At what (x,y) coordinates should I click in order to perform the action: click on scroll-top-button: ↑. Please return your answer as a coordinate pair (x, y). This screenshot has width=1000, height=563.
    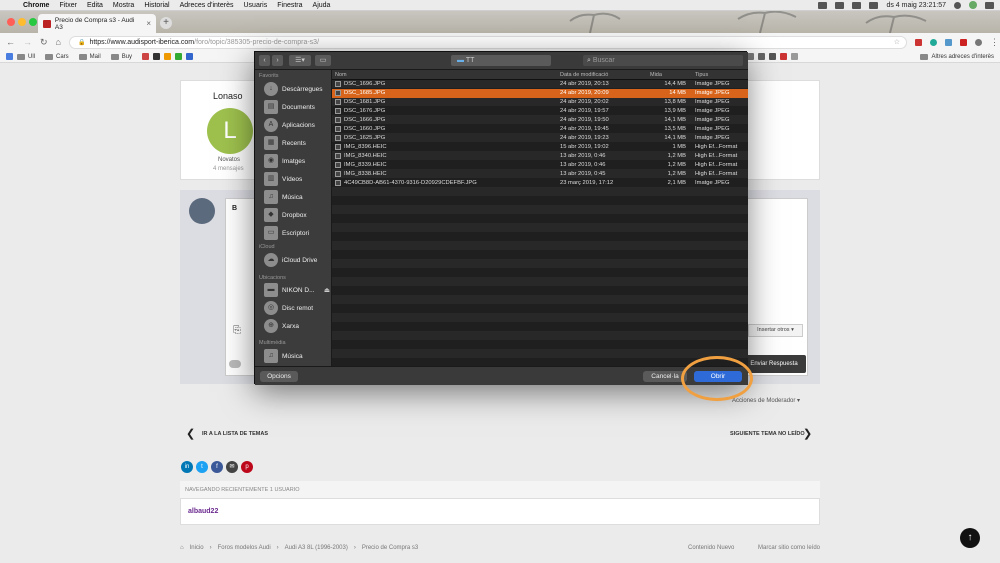
    Looking at the image, I should click on (970, 538).